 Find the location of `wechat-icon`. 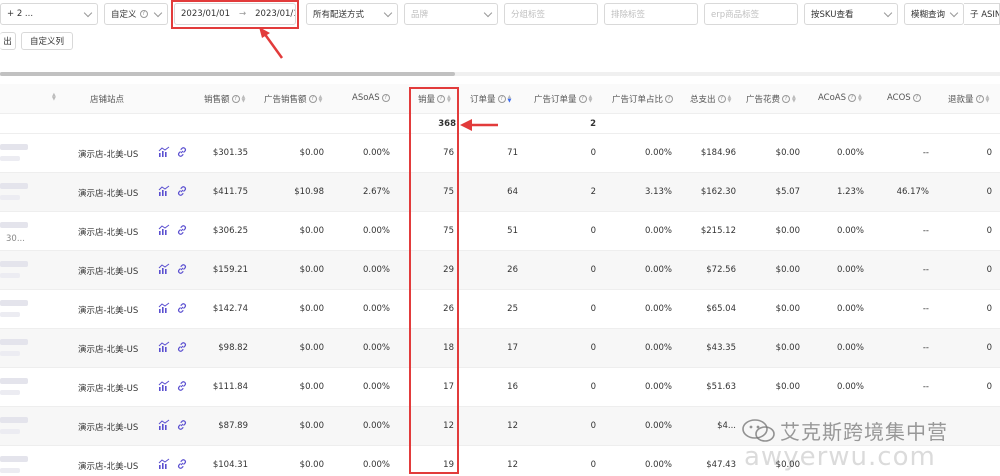

wechat-icon is located at coordinates (758, 430).